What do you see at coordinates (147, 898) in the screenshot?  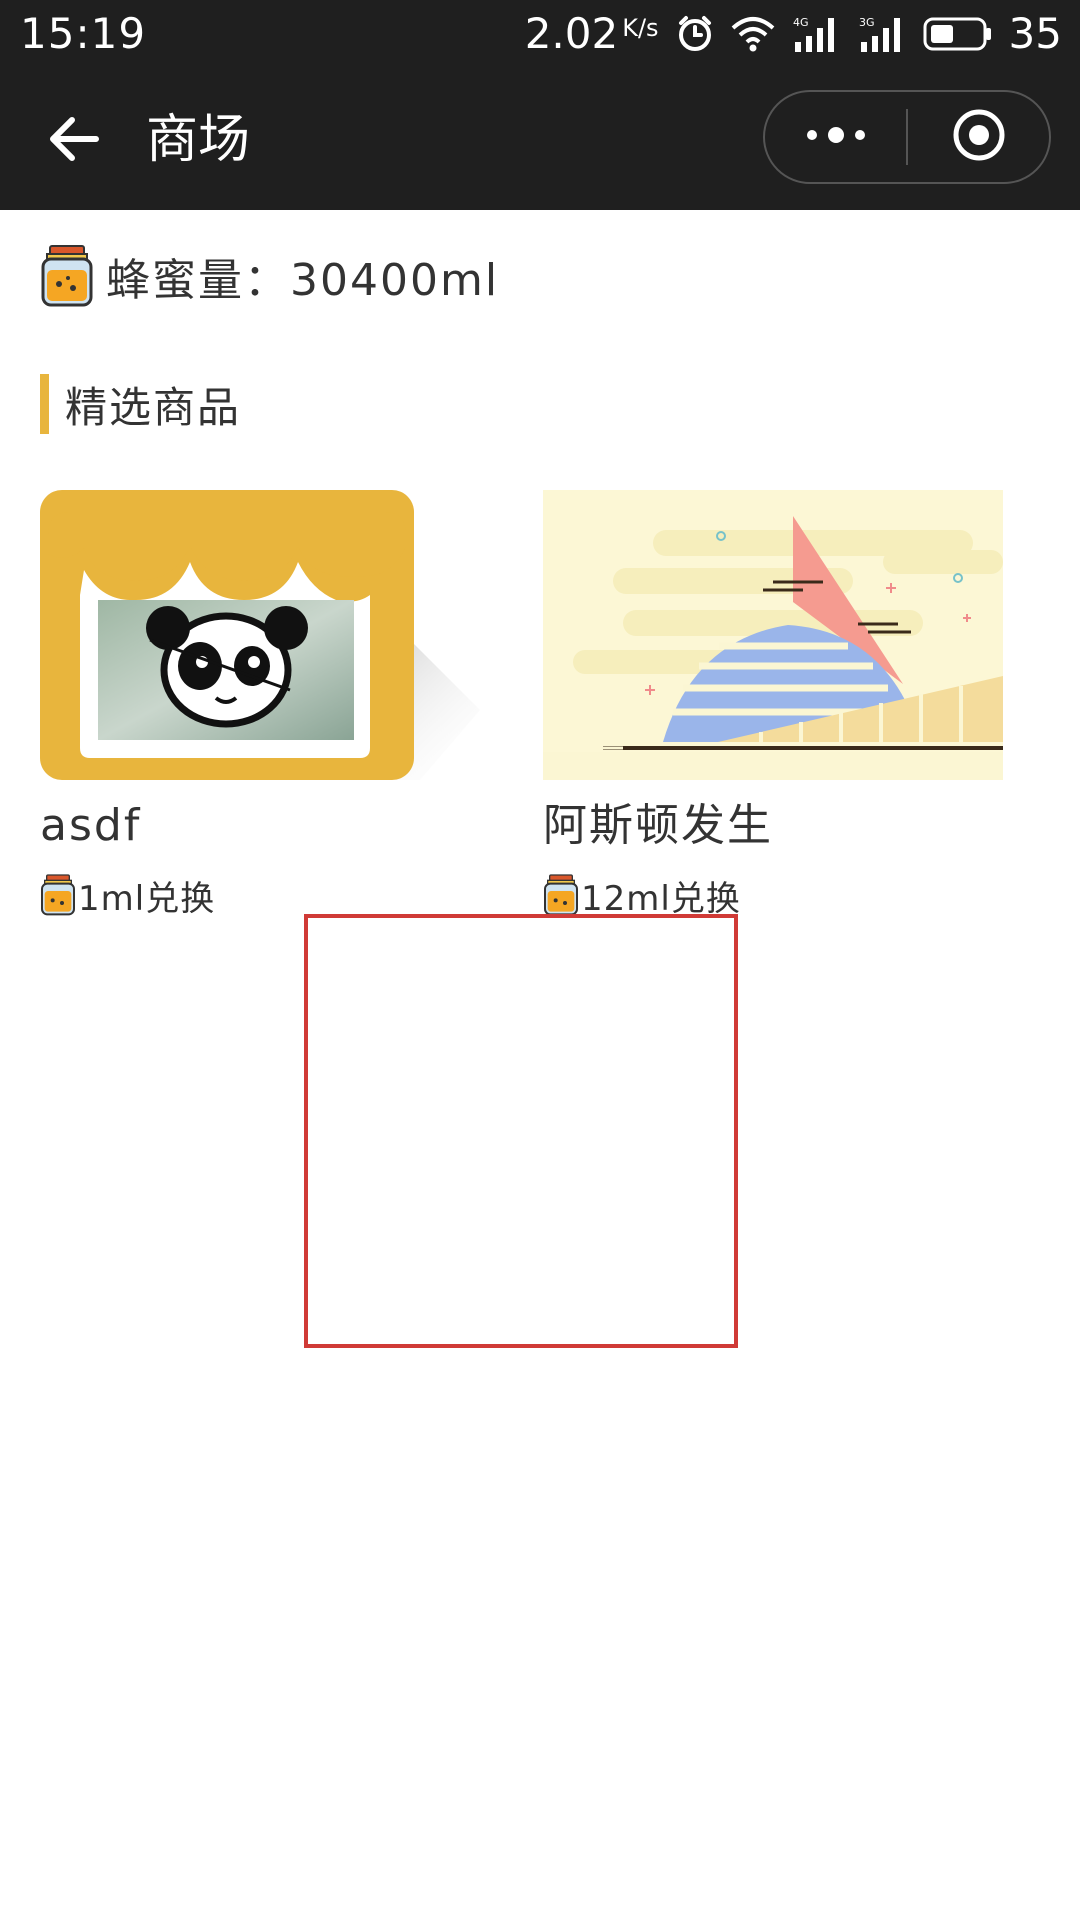 I see `product-price-label: 1ml兑换` at bounding box center [147, 898].